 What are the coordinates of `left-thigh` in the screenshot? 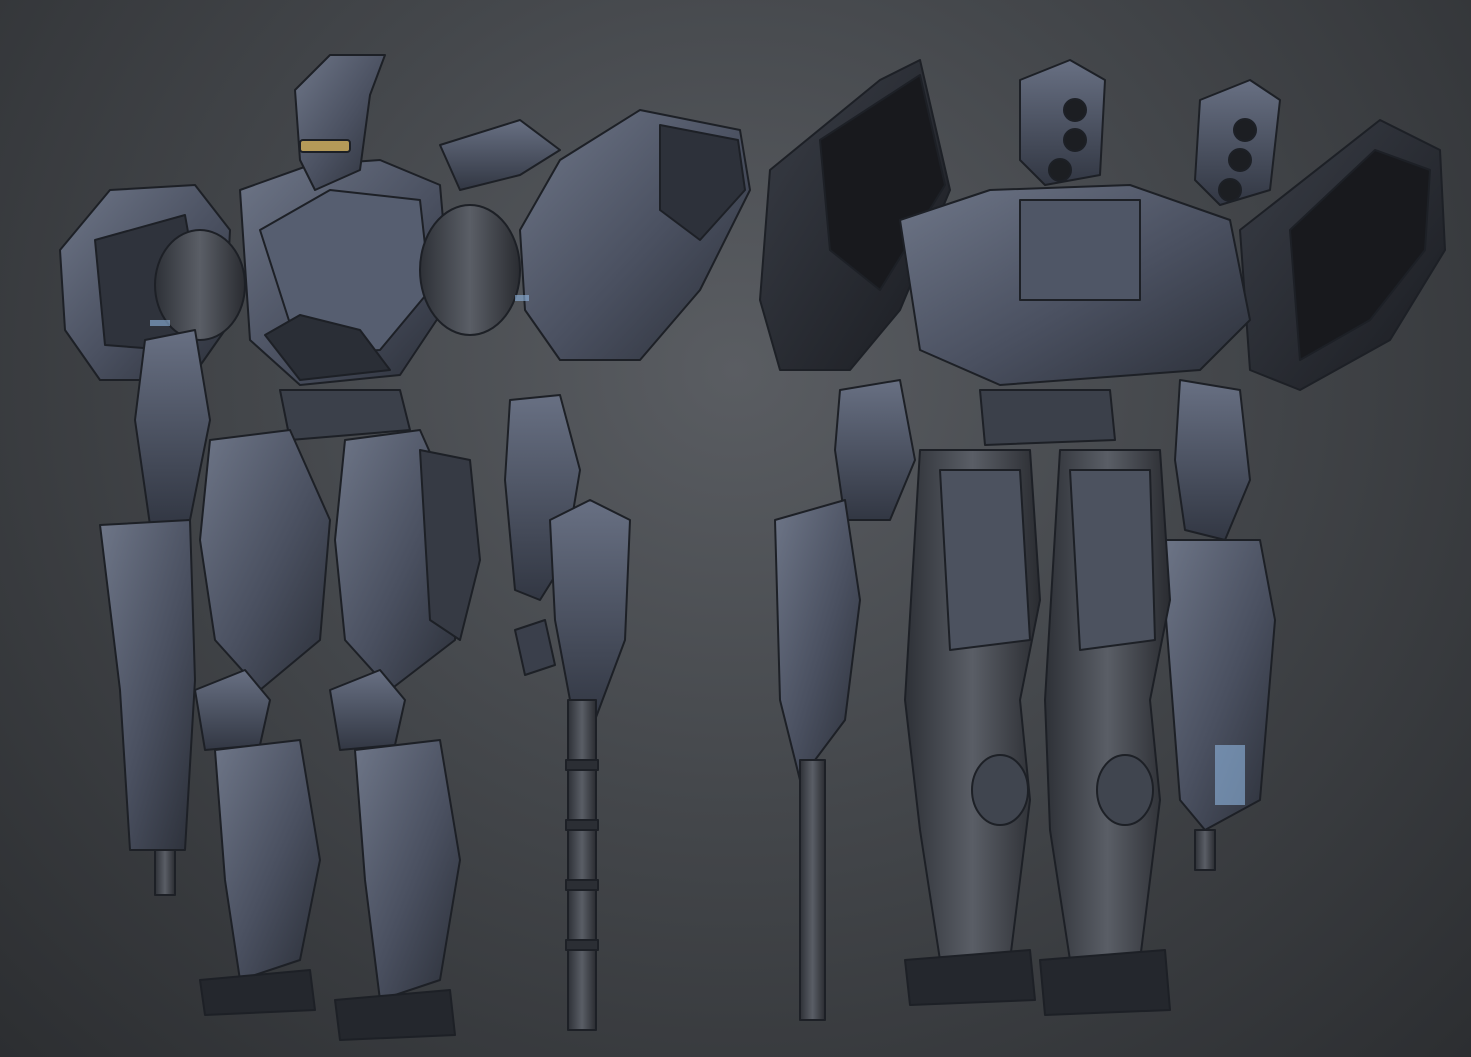 It's located at (265, 560).